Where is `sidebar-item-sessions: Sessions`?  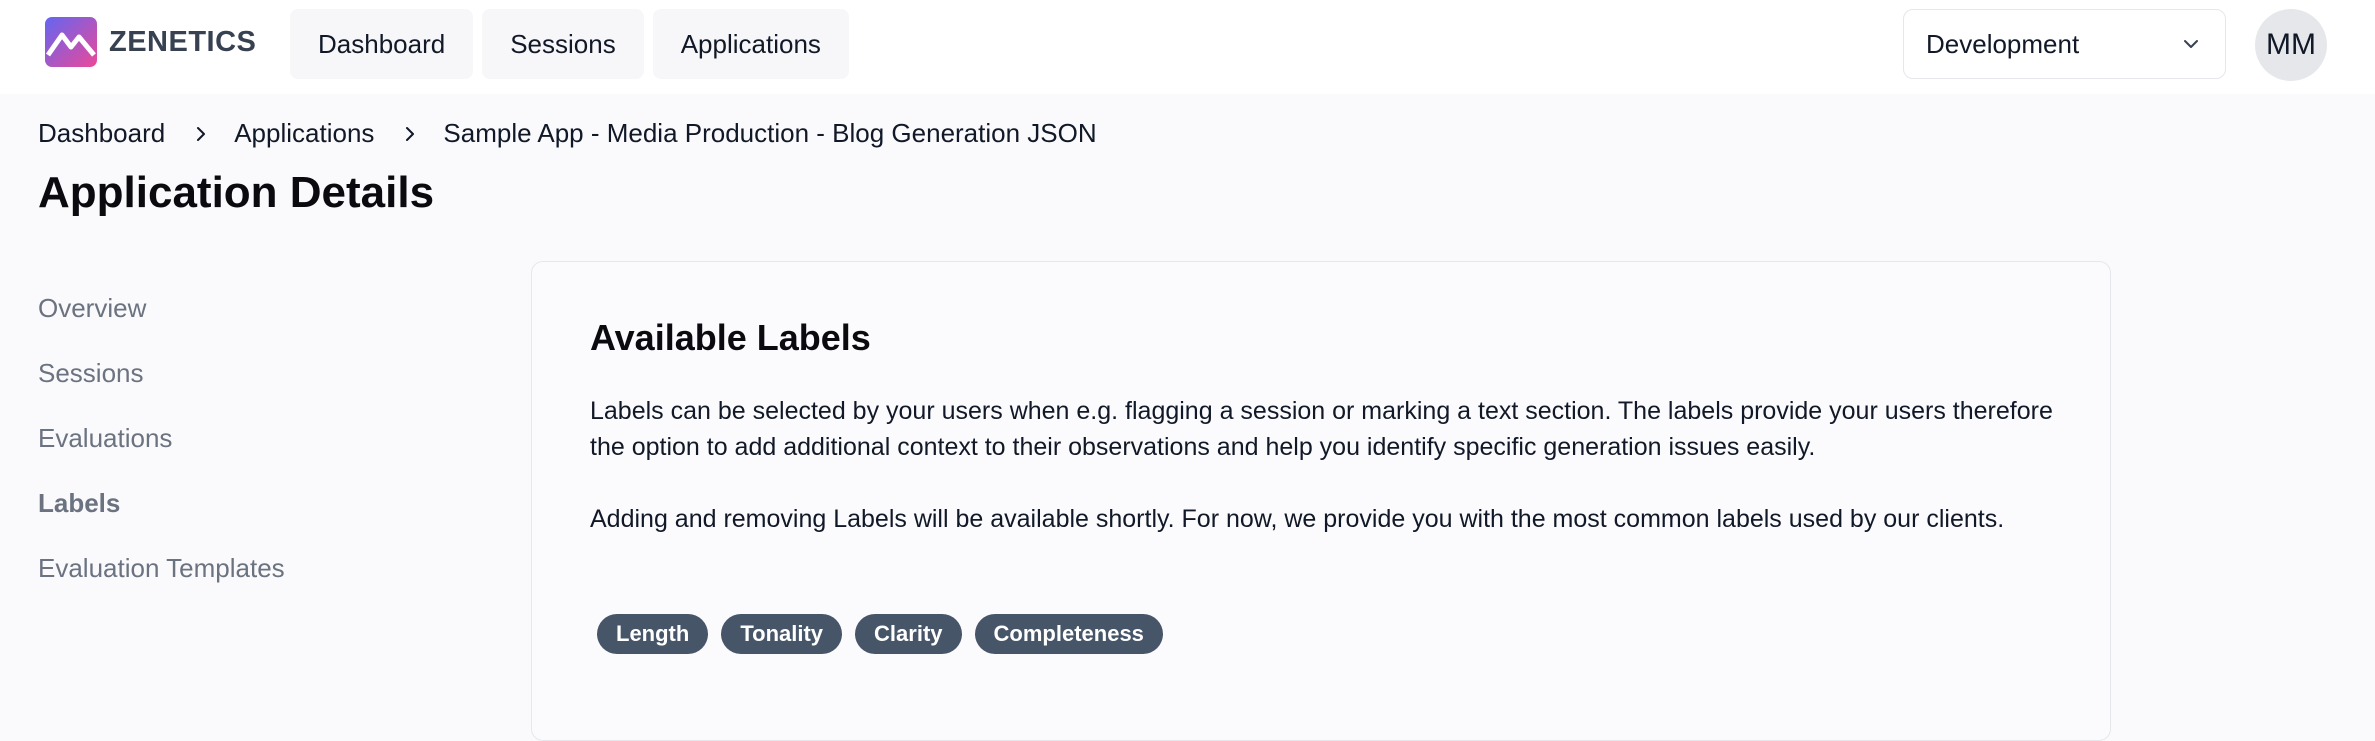
sidebar-item-sessions: Sessions is located at coordinates (161, 387).